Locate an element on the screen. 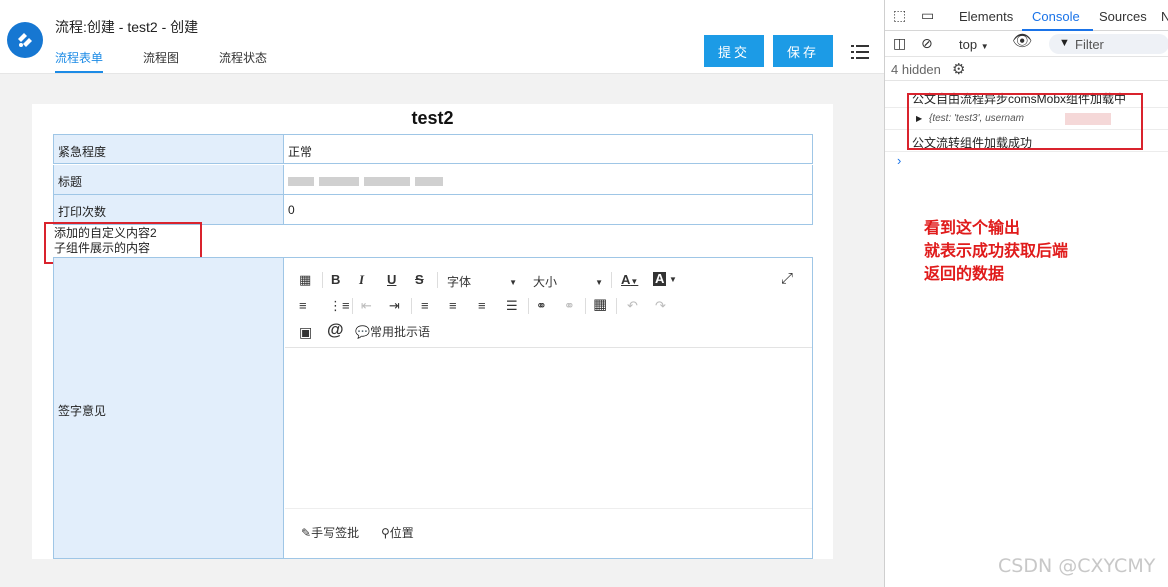 This screenshot has height=587, width=1168. align-right-icon: ≡ is located at coordinates (482, 306).